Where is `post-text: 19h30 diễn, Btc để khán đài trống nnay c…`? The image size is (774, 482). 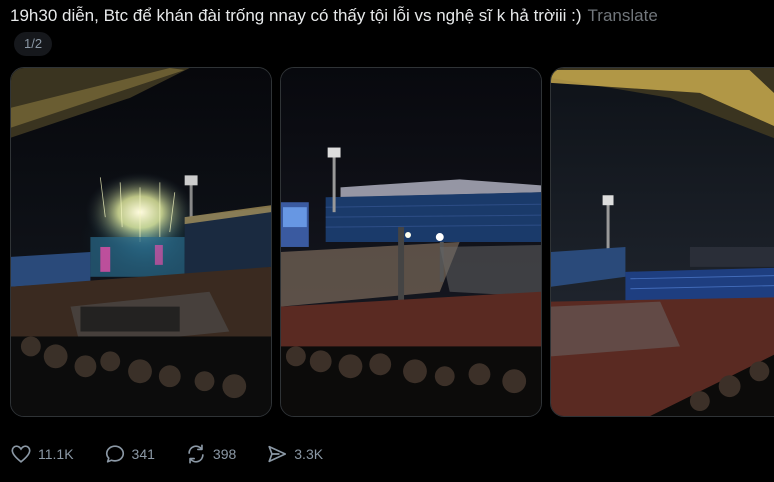
post-text: 19h30 diễn, Btc để khán đài trống nnay c… is located at coordinates (334, 16).